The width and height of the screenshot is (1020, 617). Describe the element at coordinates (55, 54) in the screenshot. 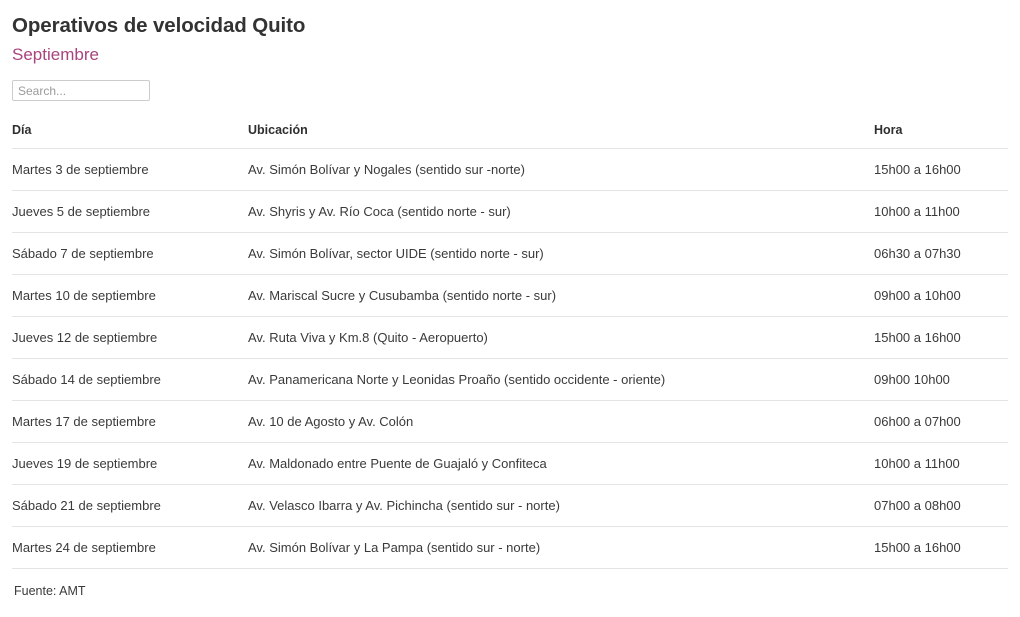

I see `page-subtitle: Septiembre` at that location.